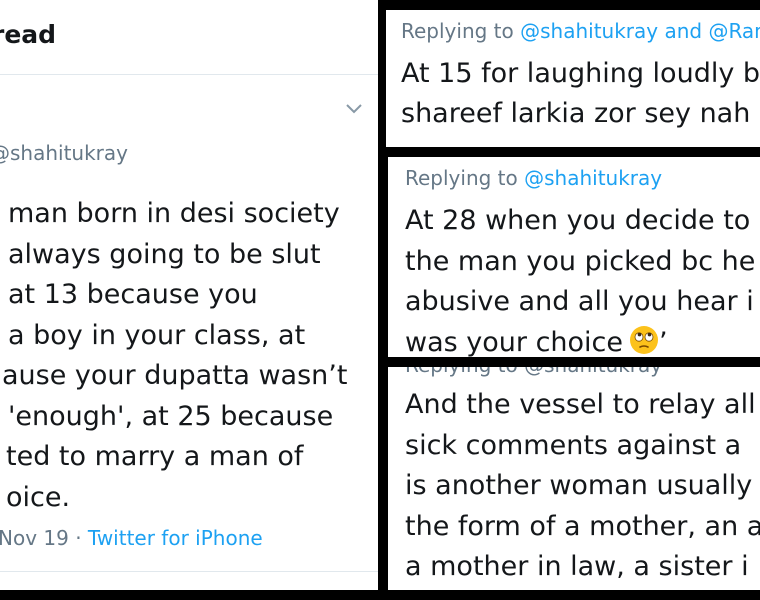 This screenshot has height=600, width=760. Describe the element at coordinates (354, 109) in the screenshot. I see `chevron-down-icon` at that location.